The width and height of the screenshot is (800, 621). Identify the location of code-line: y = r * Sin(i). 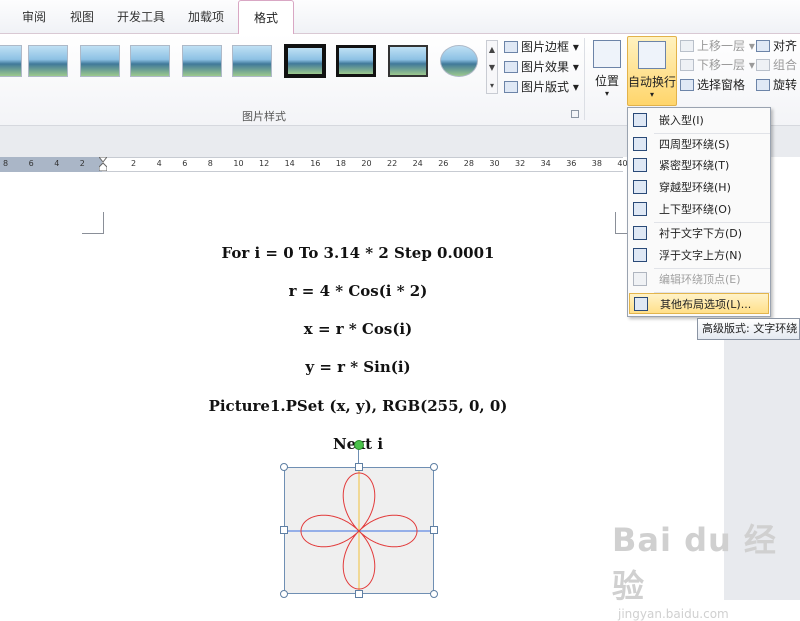
(358, 367).